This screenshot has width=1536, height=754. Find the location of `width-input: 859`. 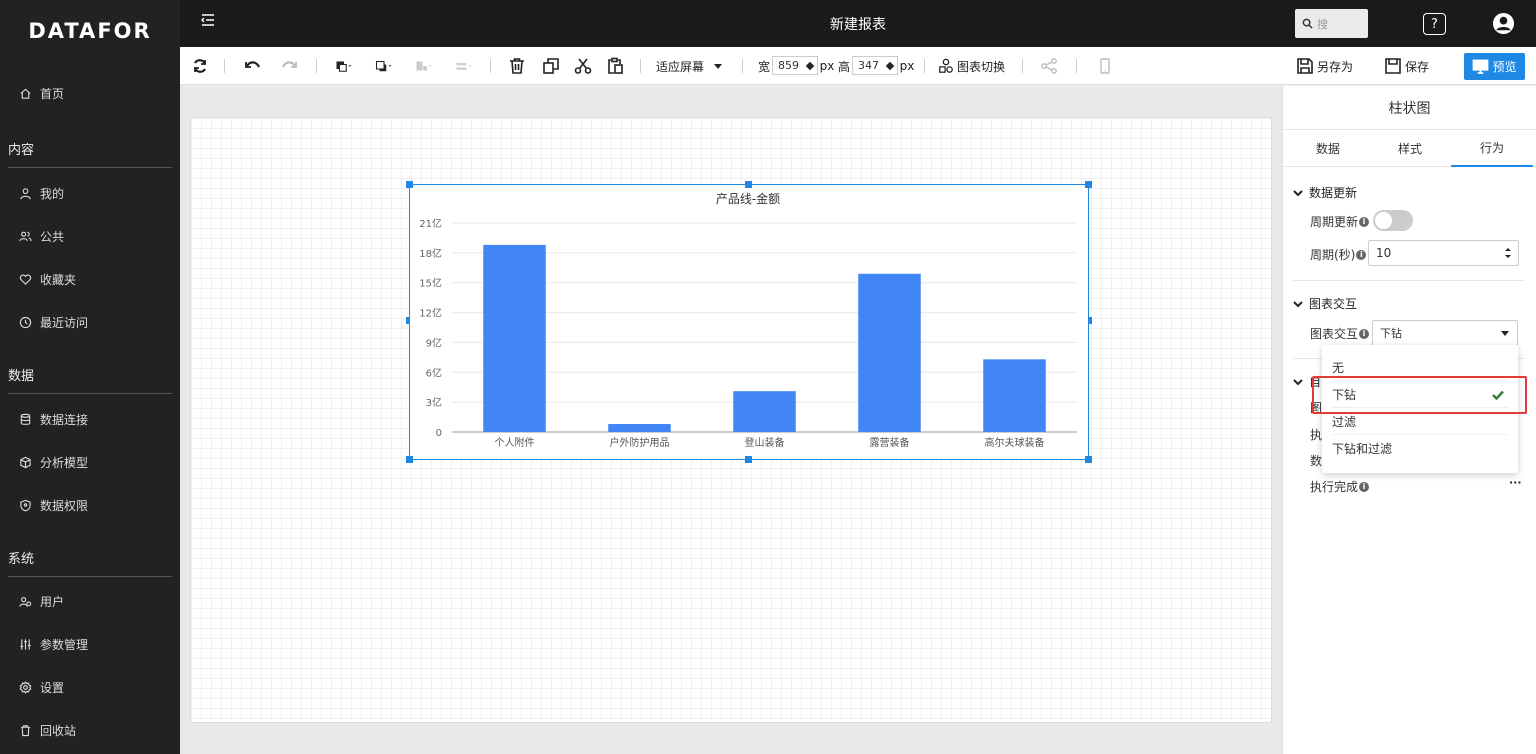

width-input: 859 is located at coordinates (795, 65).